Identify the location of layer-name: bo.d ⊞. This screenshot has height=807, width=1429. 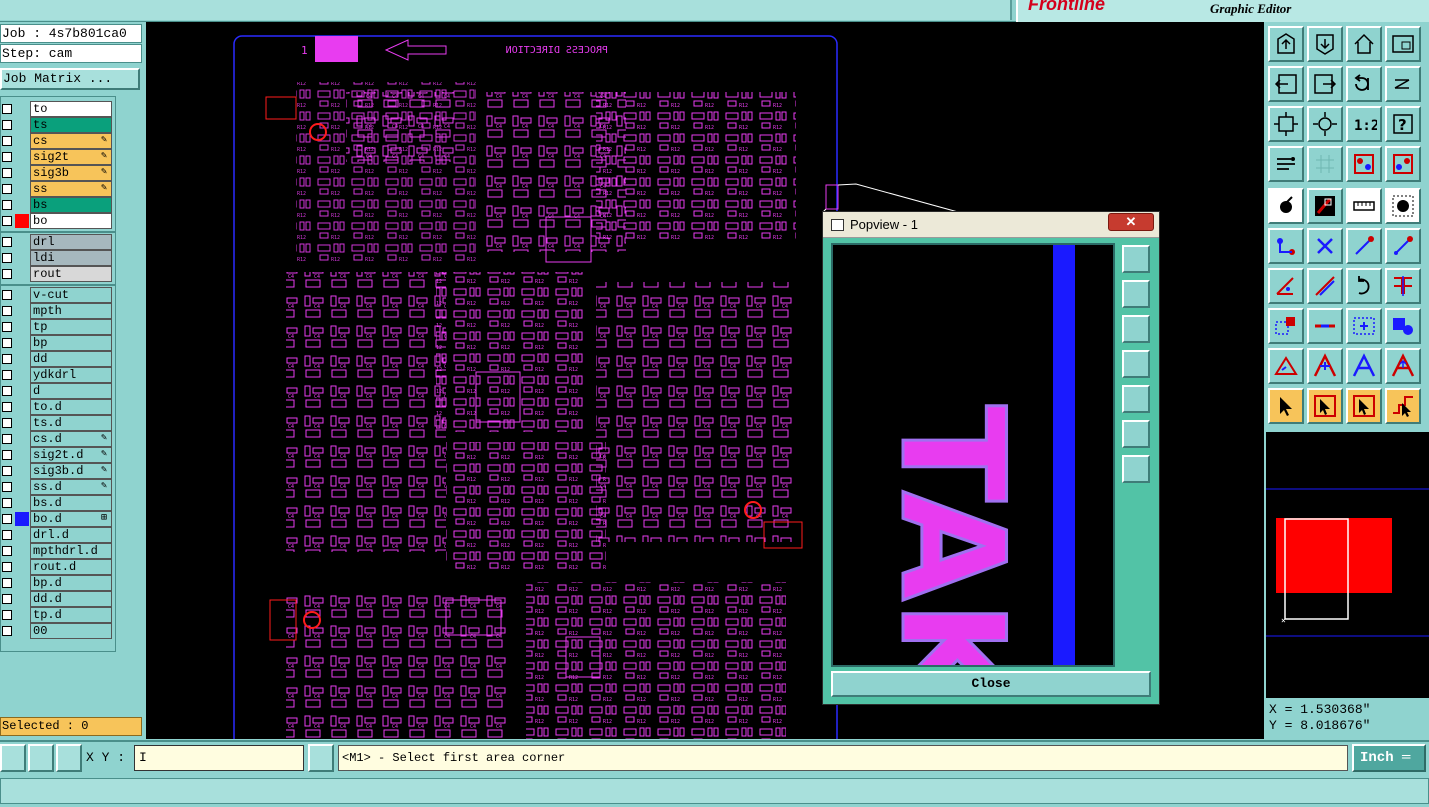
(71, 519).